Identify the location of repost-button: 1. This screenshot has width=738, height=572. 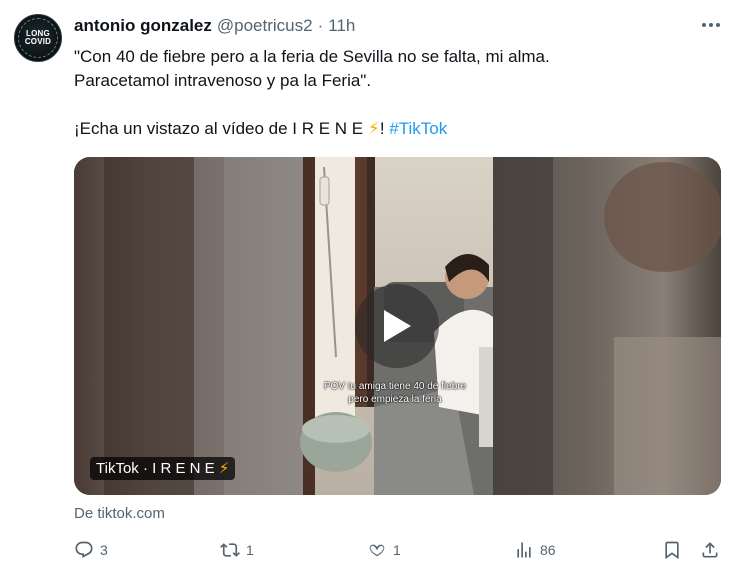
(237, 550).